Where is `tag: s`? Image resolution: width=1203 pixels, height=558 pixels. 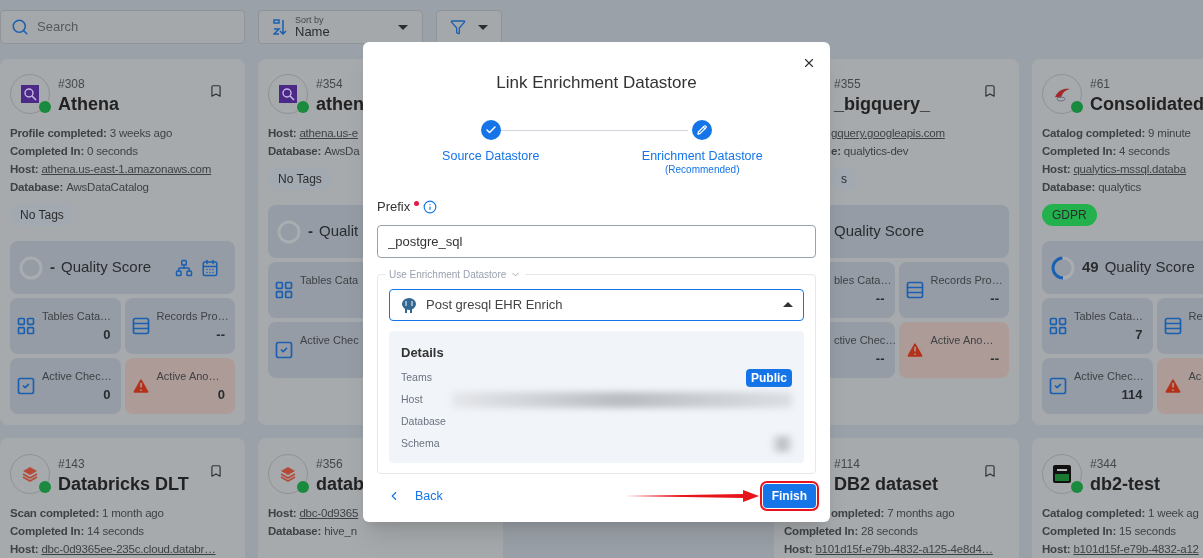
tag: s is located at coordinates (844, 179).